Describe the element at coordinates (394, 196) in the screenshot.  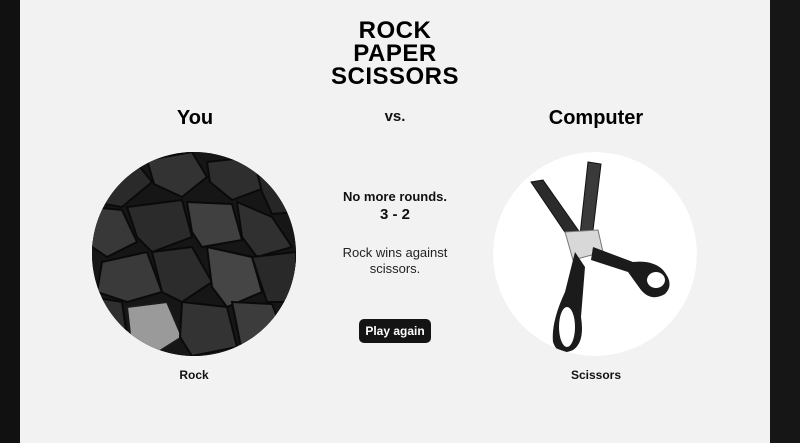
I see `status-message: No more rounds.` at that location.